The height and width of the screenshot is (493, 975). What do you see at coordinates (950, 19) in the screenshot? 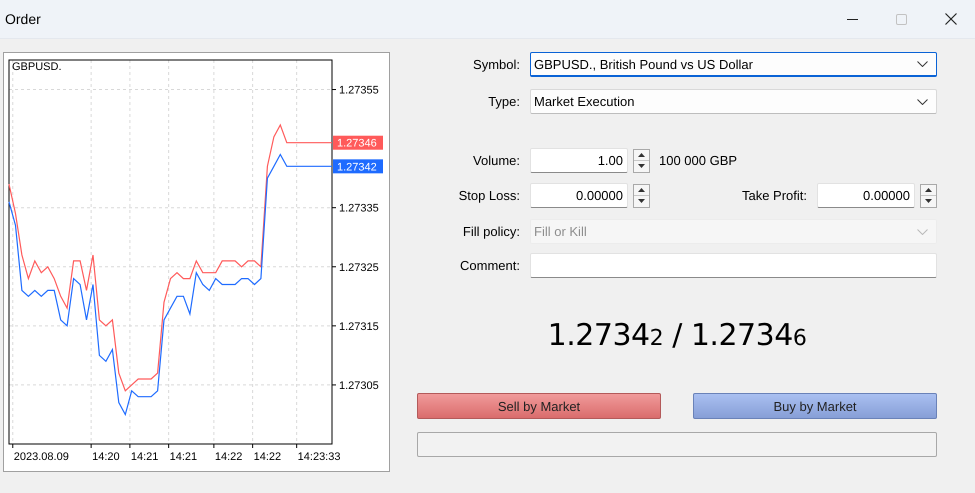
I see `close-icon` at bounding box center [950, 19].